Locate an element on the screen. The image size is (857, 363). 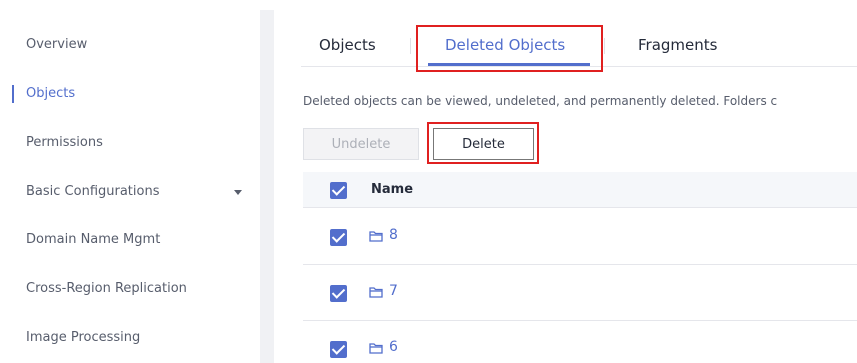
chevron-down-icon is located at coordinates (238, 192).